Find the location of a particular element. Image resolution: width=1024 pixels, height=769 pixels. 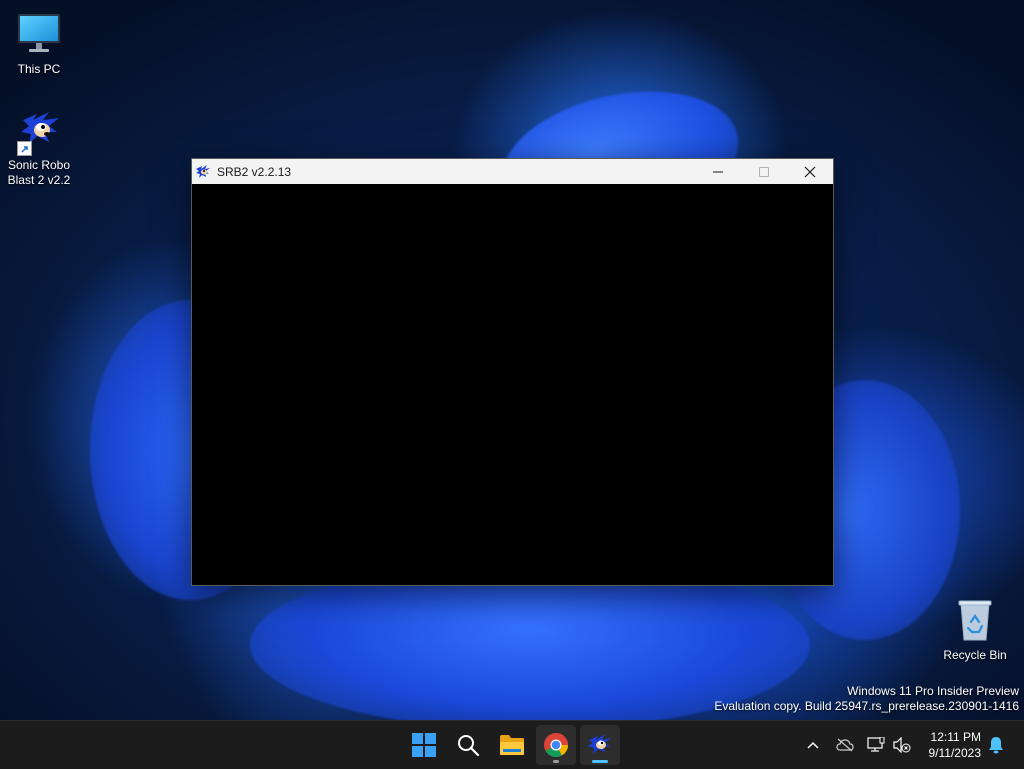

volume-muted-icon is located at coordinates (902, 745).